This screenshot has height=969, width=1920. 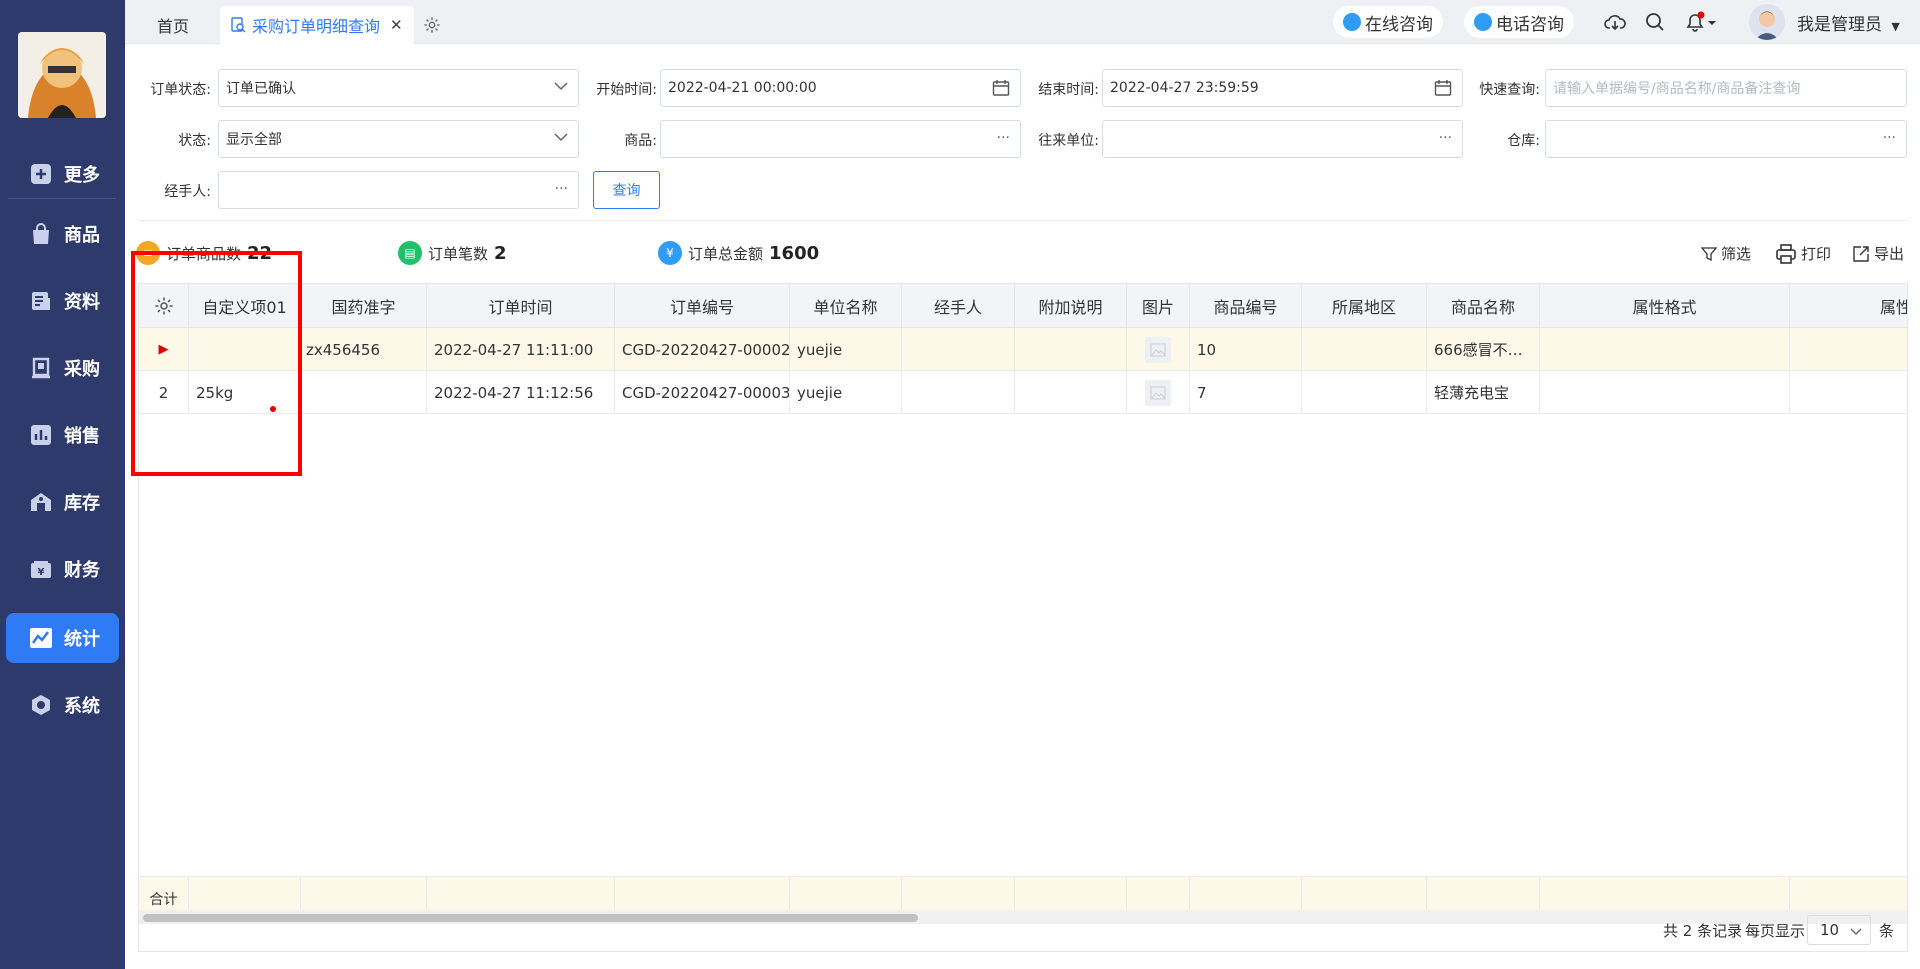 I want to click on column-header: 附加说明, so click(x=1071, y=306).